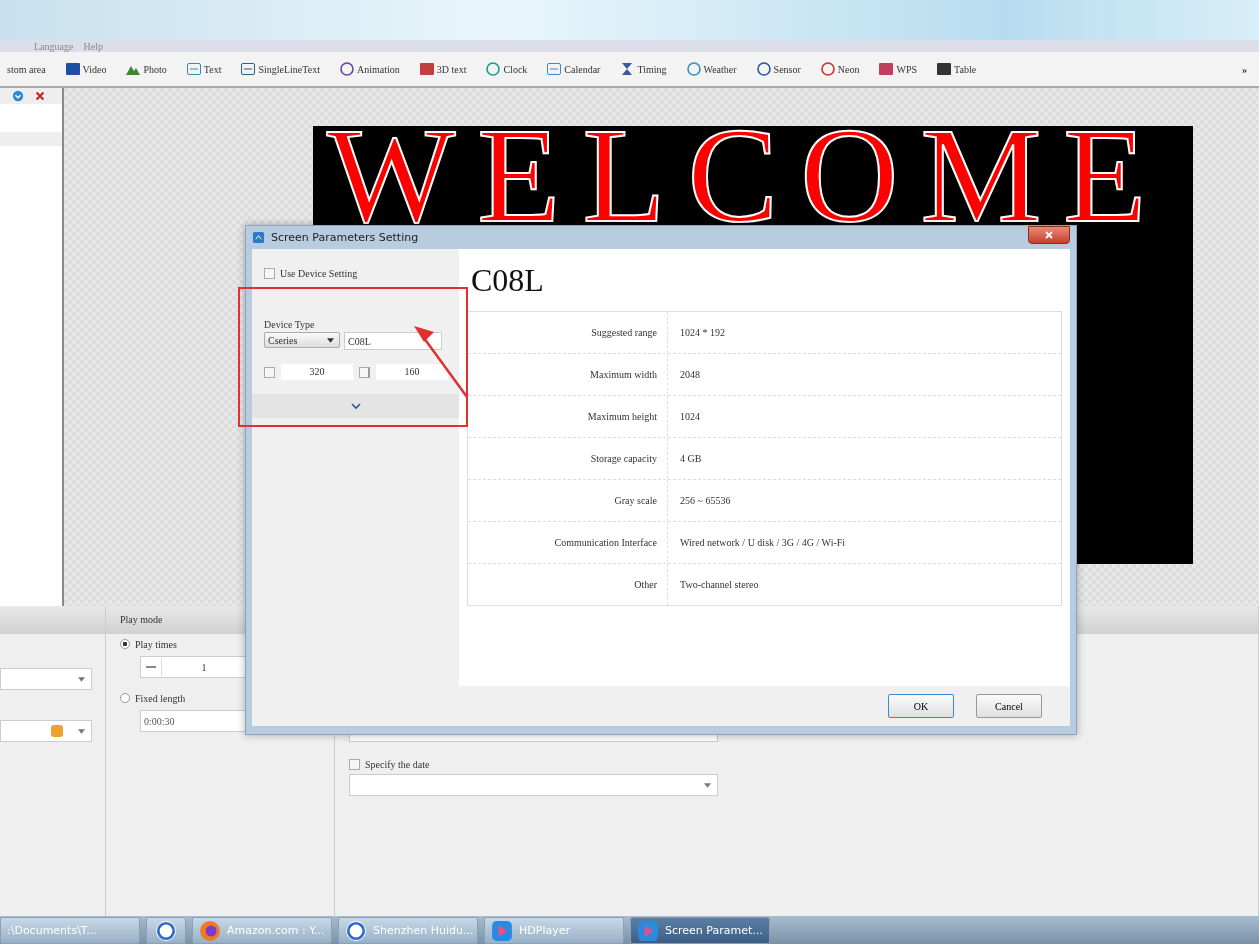  Describe the element at coordinates (568, 416) in the screenshot. I see `spec-label: Maximum height` at that location.